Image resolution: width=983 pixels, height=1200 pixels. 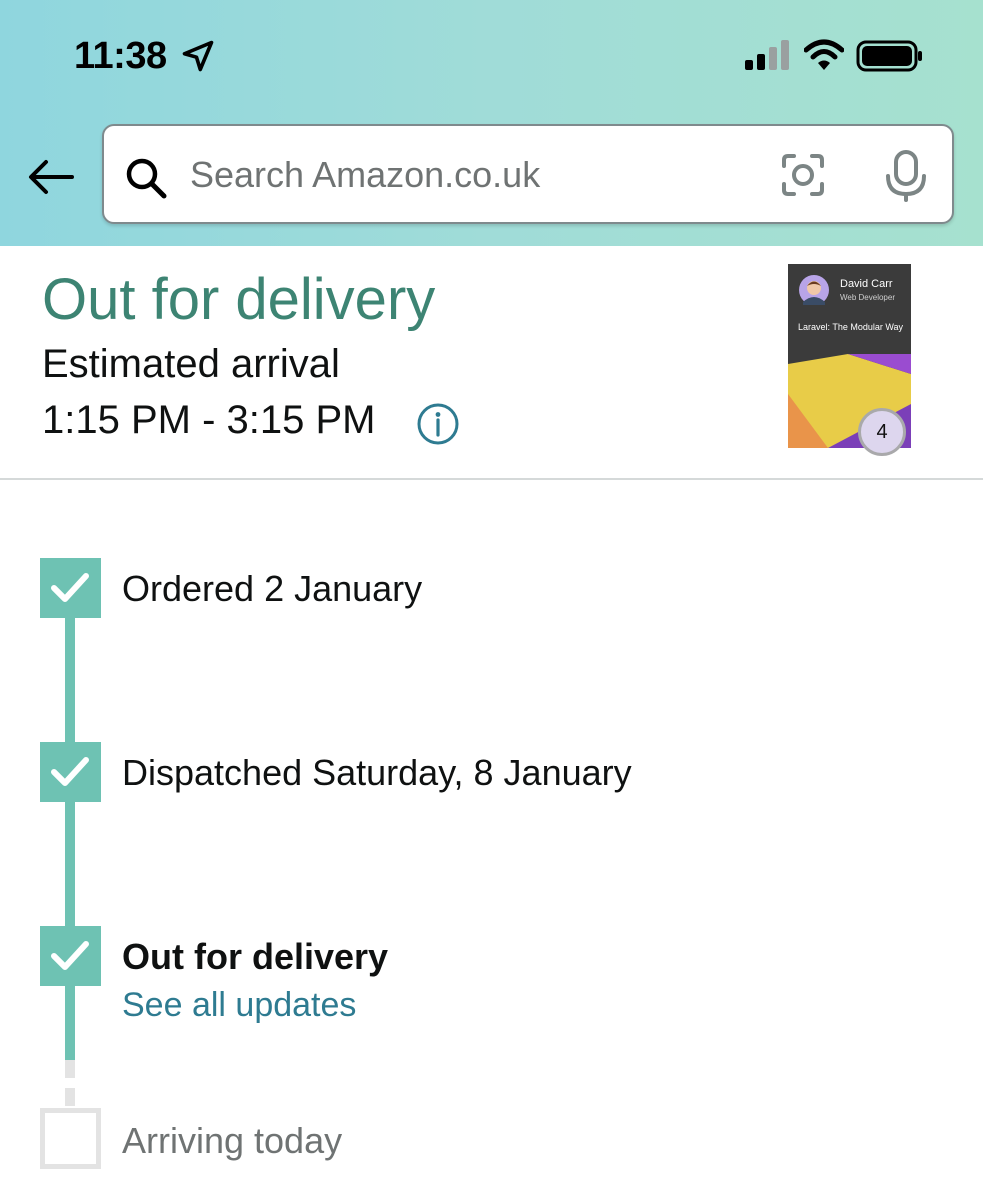 I want to click on location-arrow-icon, so click(x=198, y=56).